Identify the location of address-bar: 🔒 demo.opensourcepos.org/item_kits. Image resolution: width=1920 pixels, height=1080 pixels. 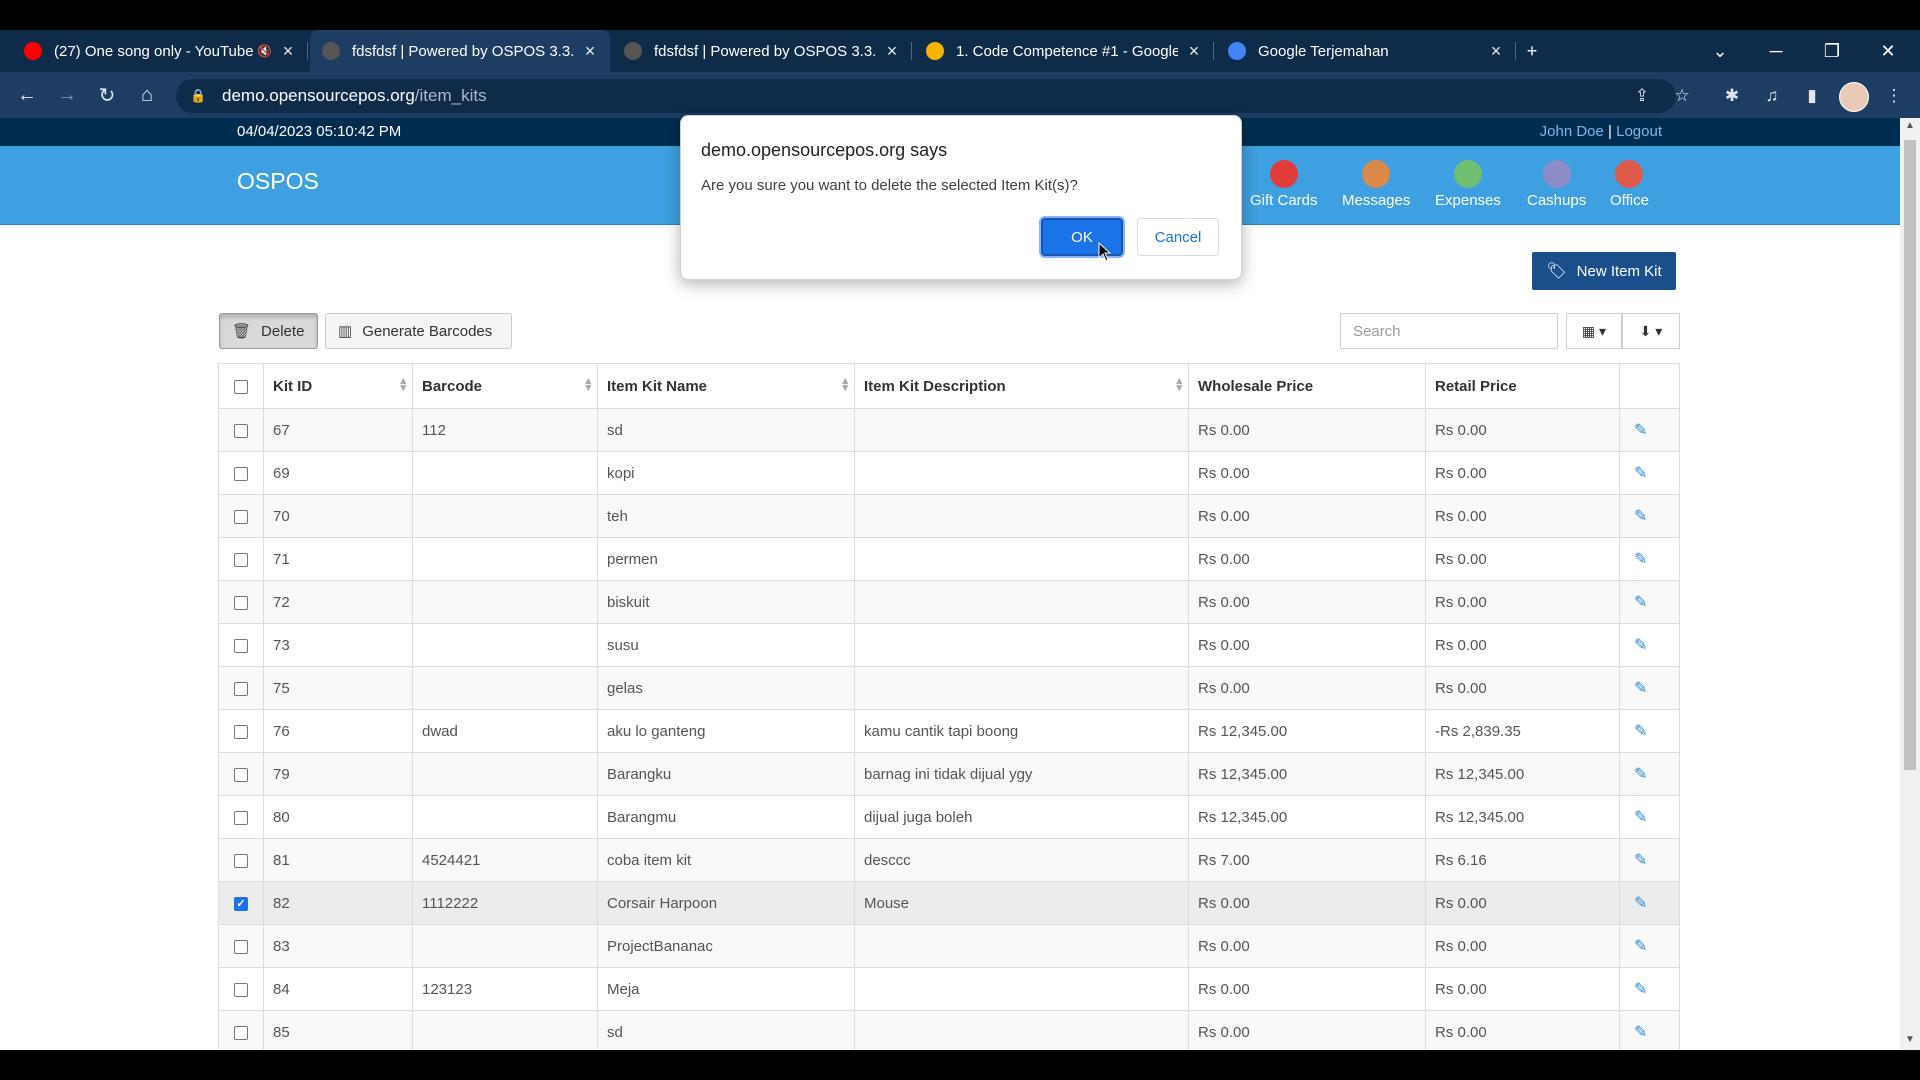
(926, 96).